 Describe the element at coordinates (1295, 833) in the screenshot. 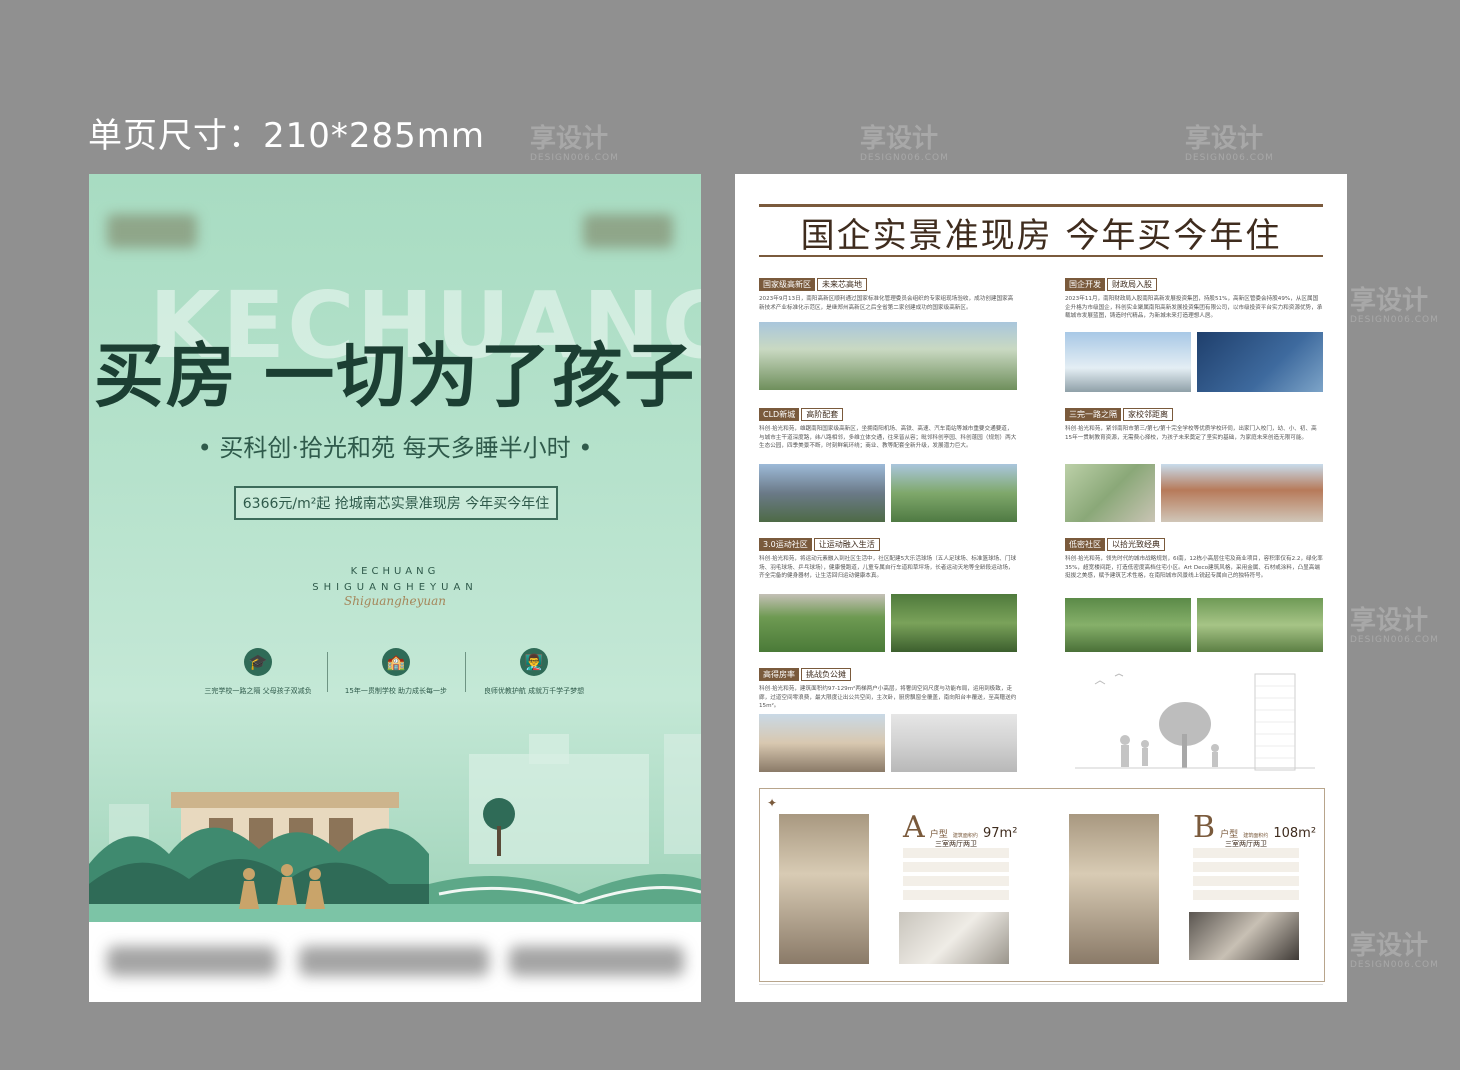

I see `floorplan-area: 108m²` at that location.